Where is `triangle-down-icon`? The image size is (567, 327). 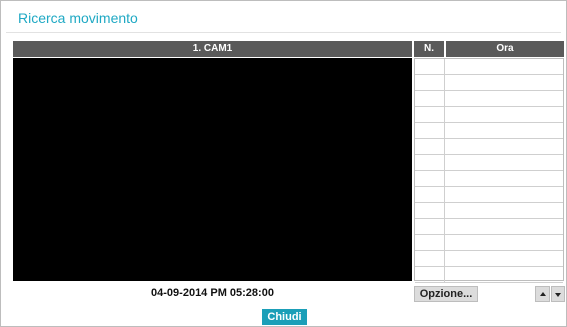 triangle-down-icon is located at coordinates (558, 295).